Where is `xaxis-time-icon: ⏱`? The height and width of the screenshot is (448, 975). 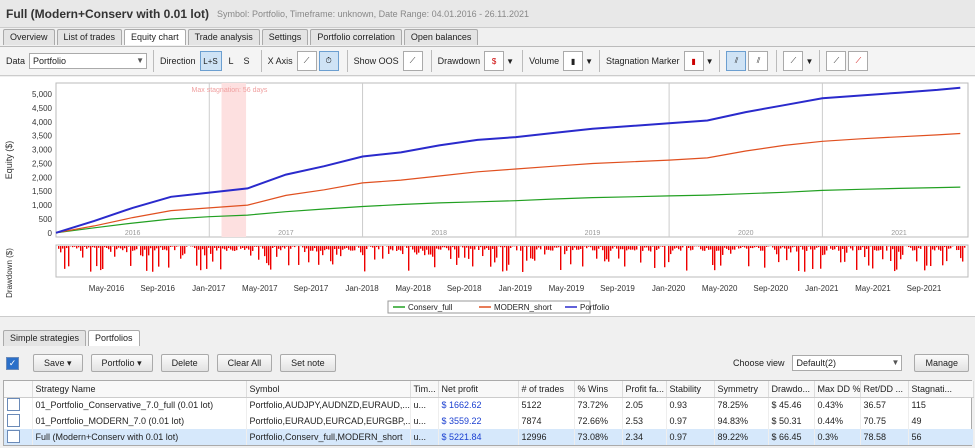
xaxis-time-icon: ⏱ is located at coordinates (328, 61).